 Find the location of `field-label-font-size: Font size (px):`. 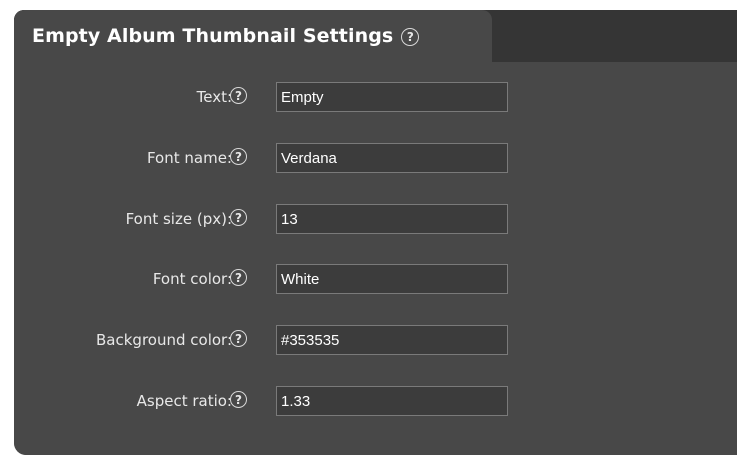

field-label-font-size: Font size (px): is located at coordinates (178, 219).